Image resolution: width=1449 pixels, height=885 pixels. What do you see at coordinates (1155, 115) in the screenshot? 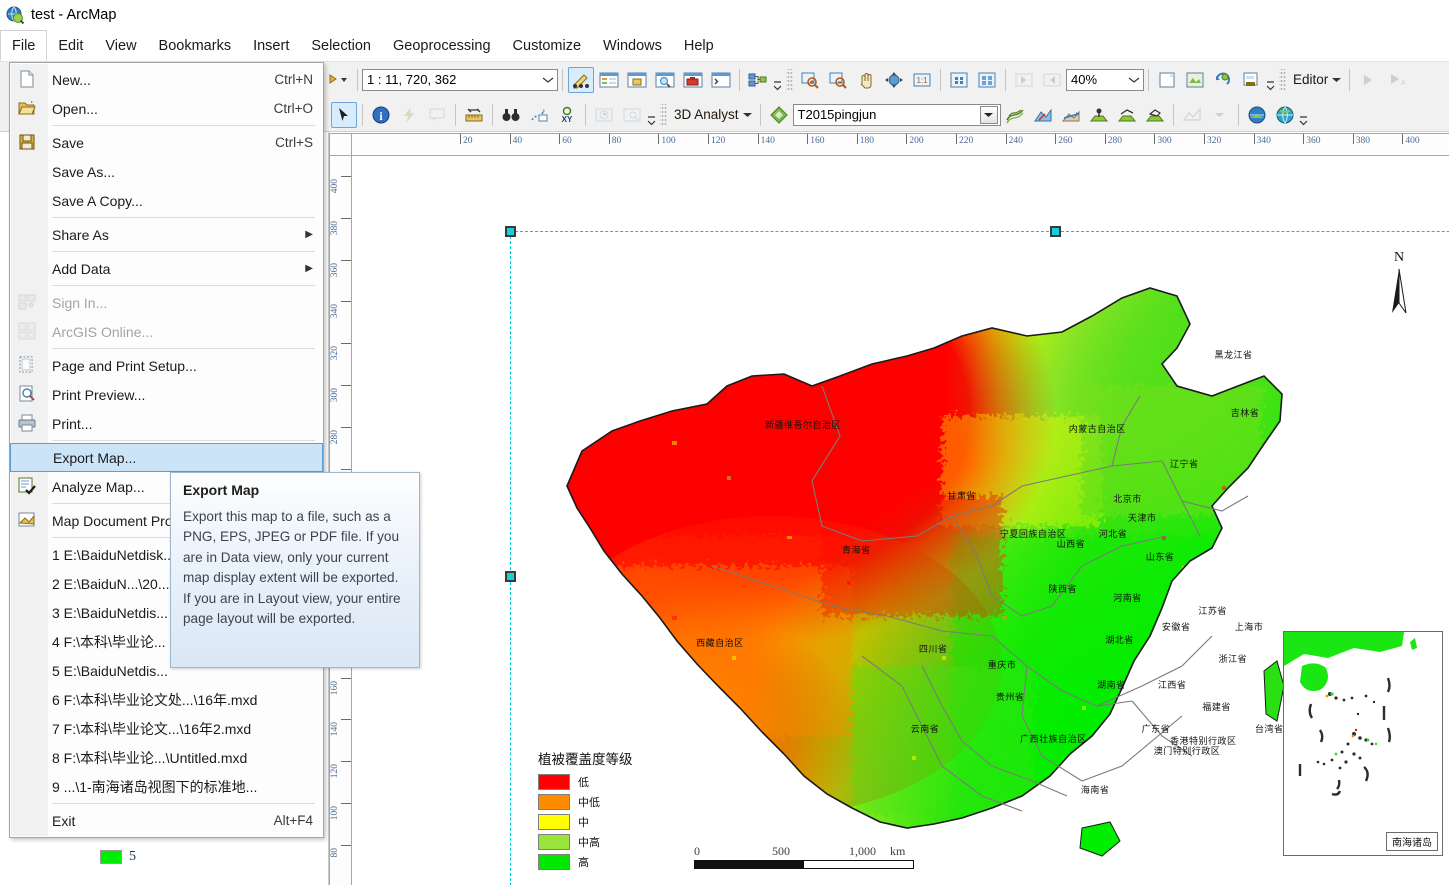
I see `interpolate-polygon-icon` at bounding box center [1155, 115].